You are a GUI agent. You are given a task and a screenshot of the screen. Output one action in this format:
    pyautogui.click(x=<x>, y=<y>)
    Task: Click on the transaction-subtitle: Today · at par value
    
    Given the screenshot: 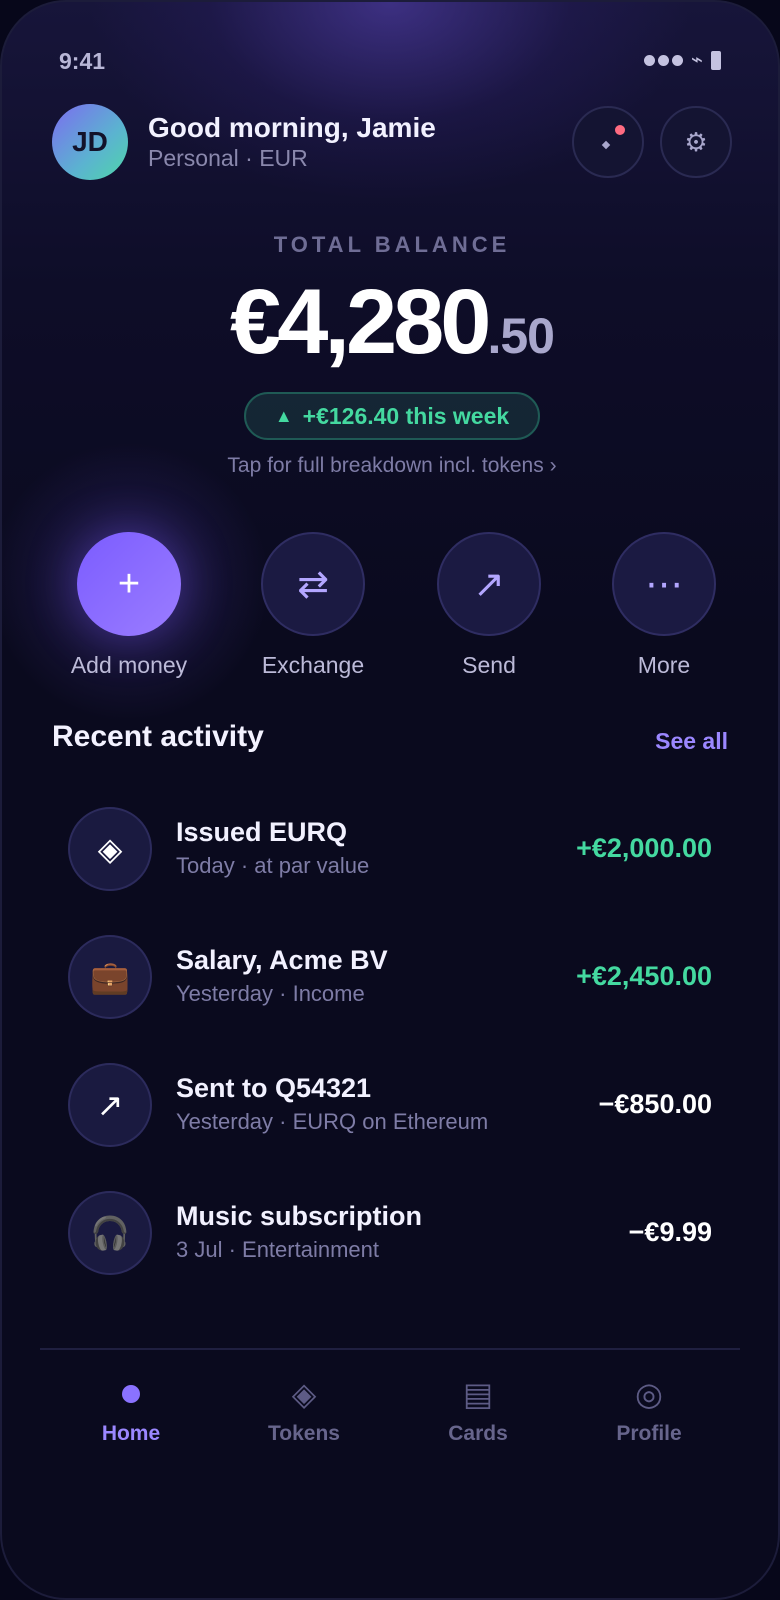 What is the action you would take?
    pyautogui.click(x=273, y=865)
    